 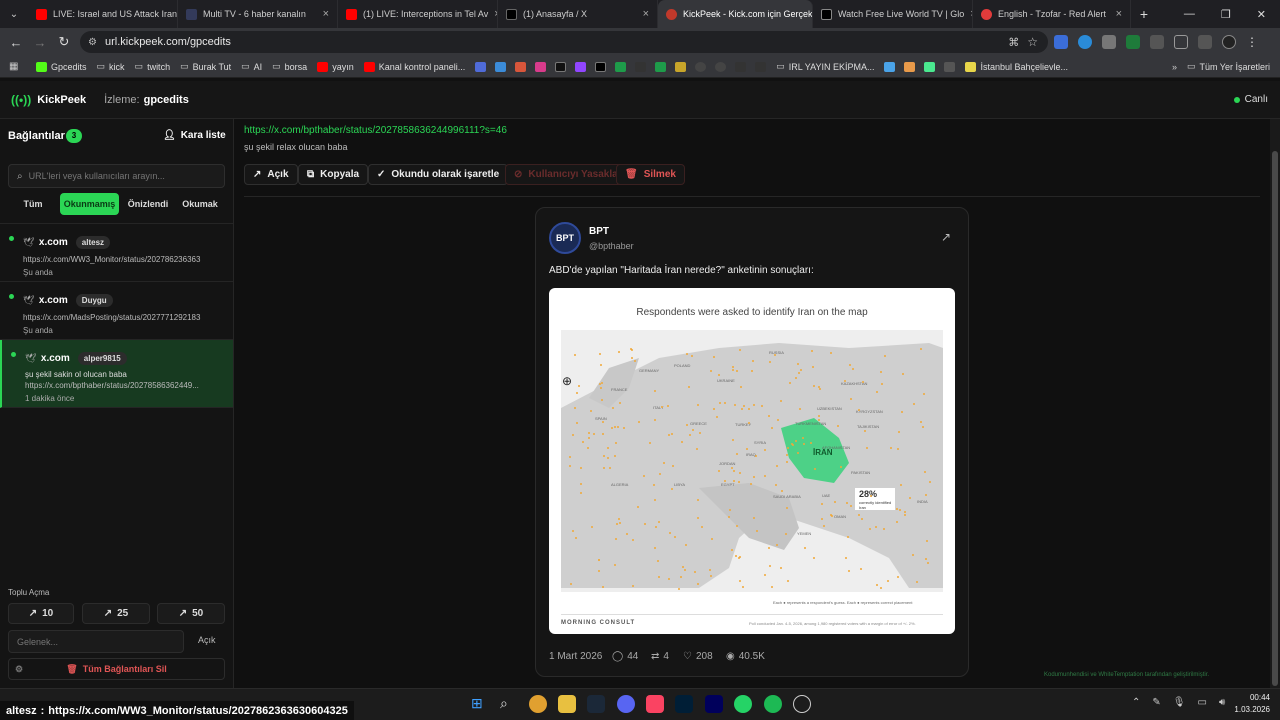 What do you see at coordinates (946, 237) in the screenshot?
I see `open-external-icon: ↗` at bounding box center [946, 237].